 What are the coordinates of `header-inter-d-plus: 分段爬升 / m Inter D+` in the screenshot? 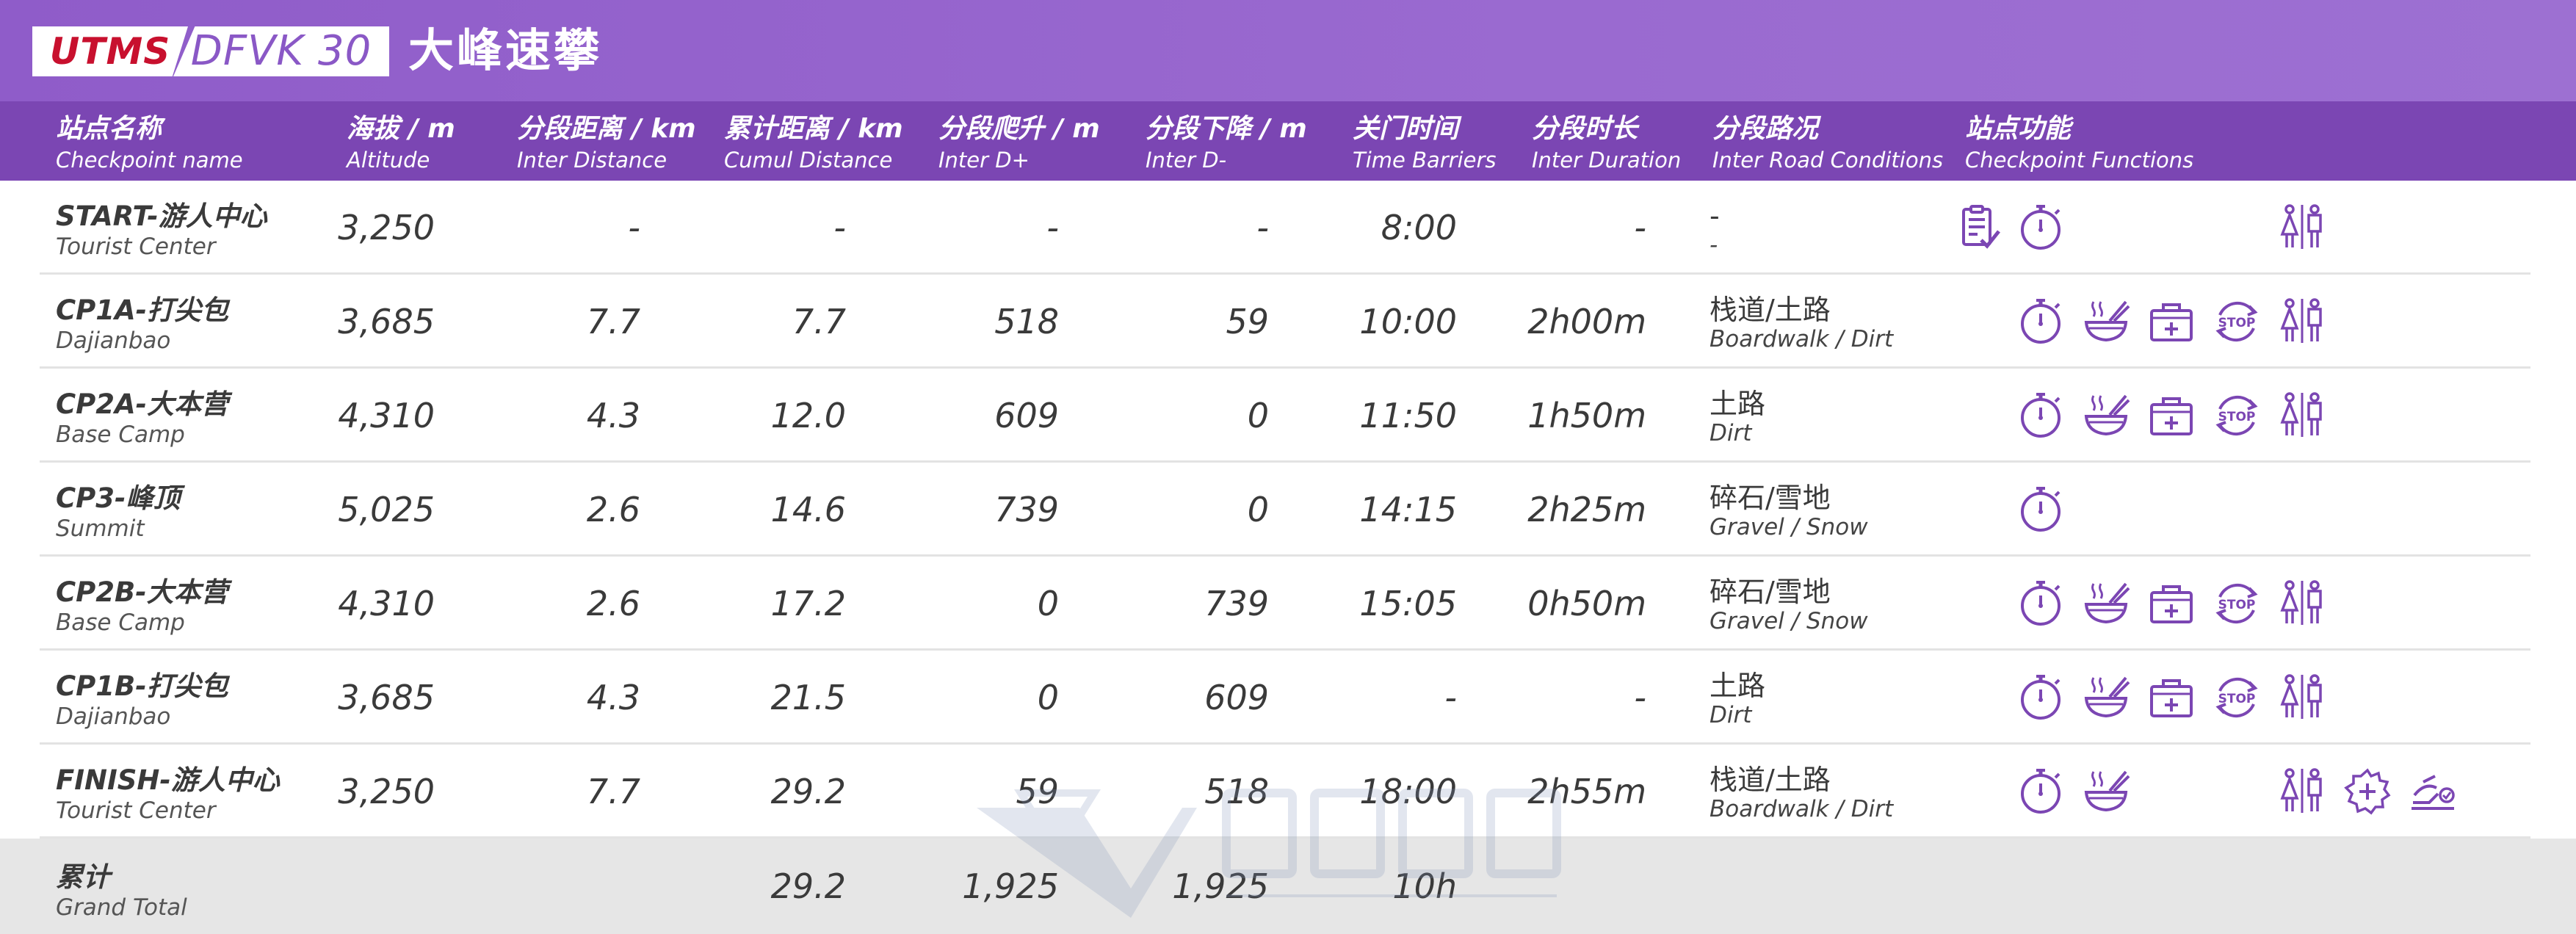 It's located at (1019, 142).